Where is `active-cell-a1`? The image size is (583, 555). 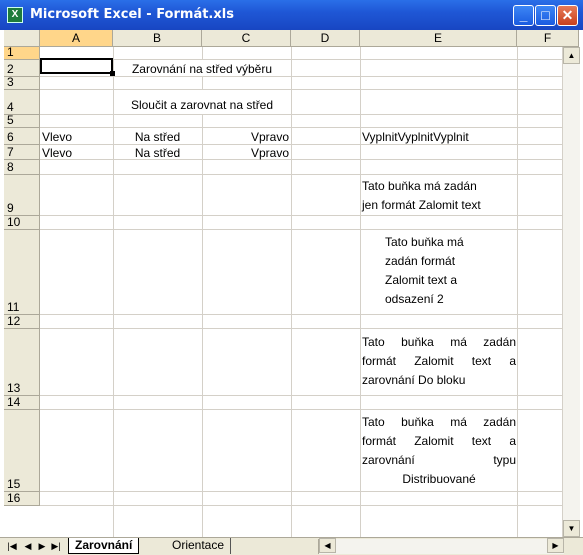 active-cell-a1 is located at coordinates (77, 67).